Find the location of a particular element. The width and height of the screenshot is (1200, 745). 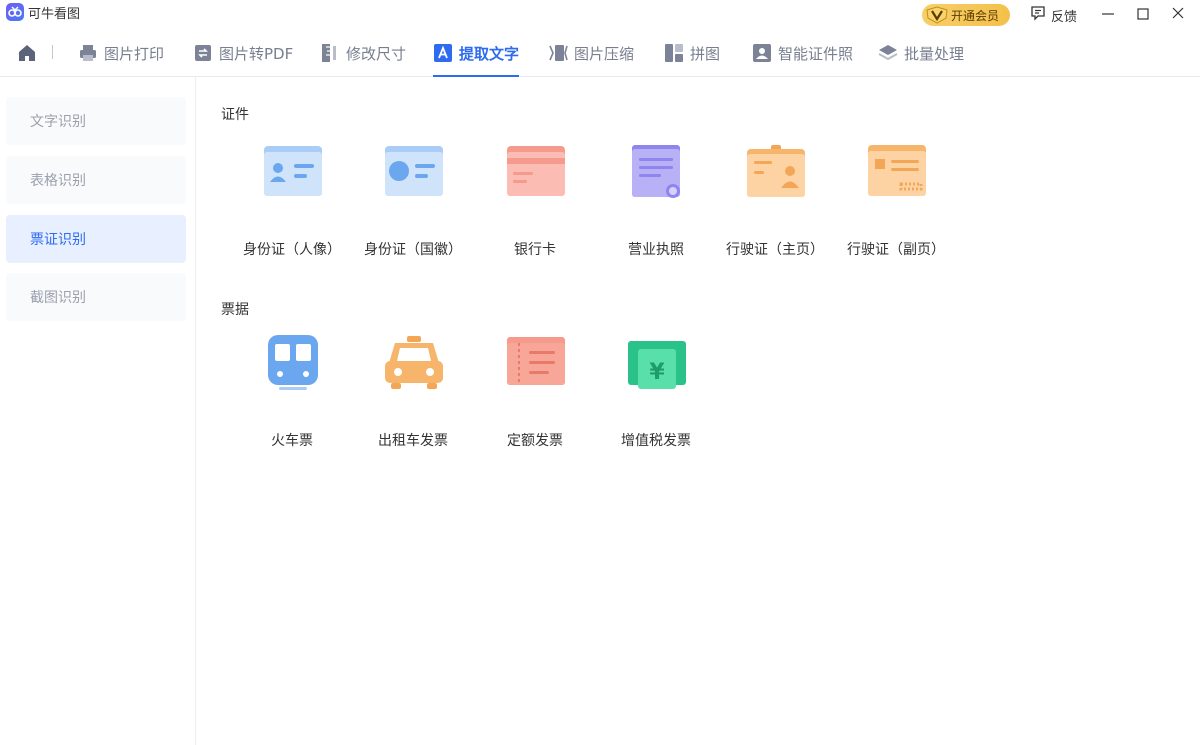

tab-label: 图片打印 is located at coordinates (134, 53).